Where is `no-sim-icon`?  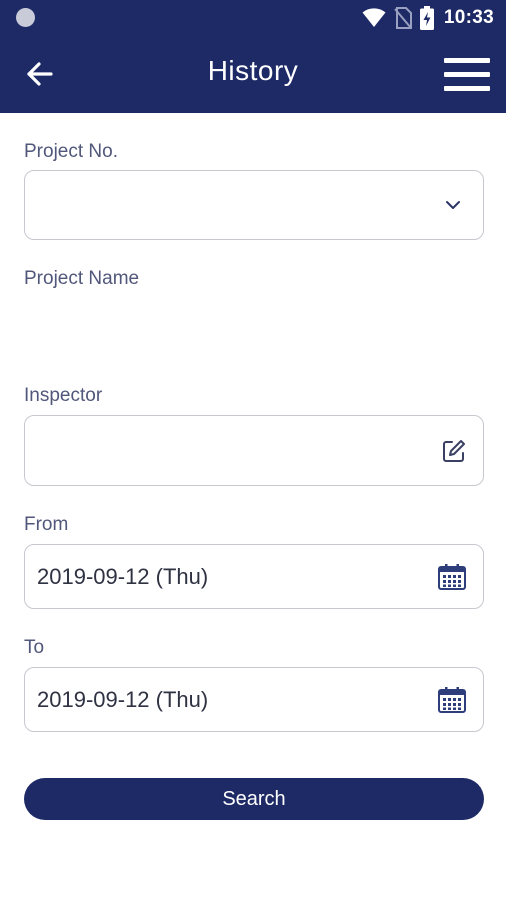
no-sim-icon is located at coordinates (403, 18).